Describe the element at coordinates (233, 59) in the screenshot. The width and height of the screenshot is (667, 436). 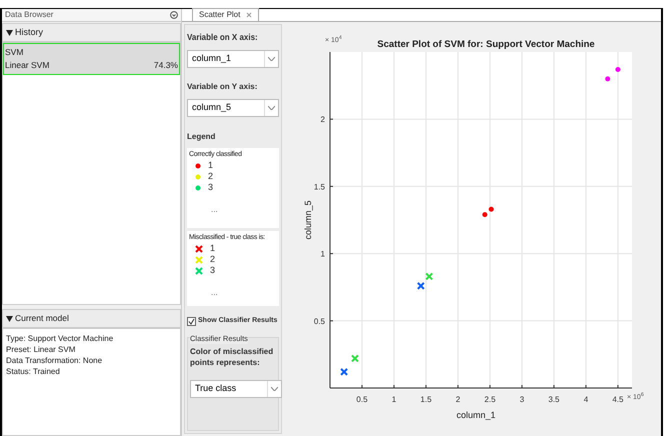
I see `x-variable-dropdown: column_1` at that location.